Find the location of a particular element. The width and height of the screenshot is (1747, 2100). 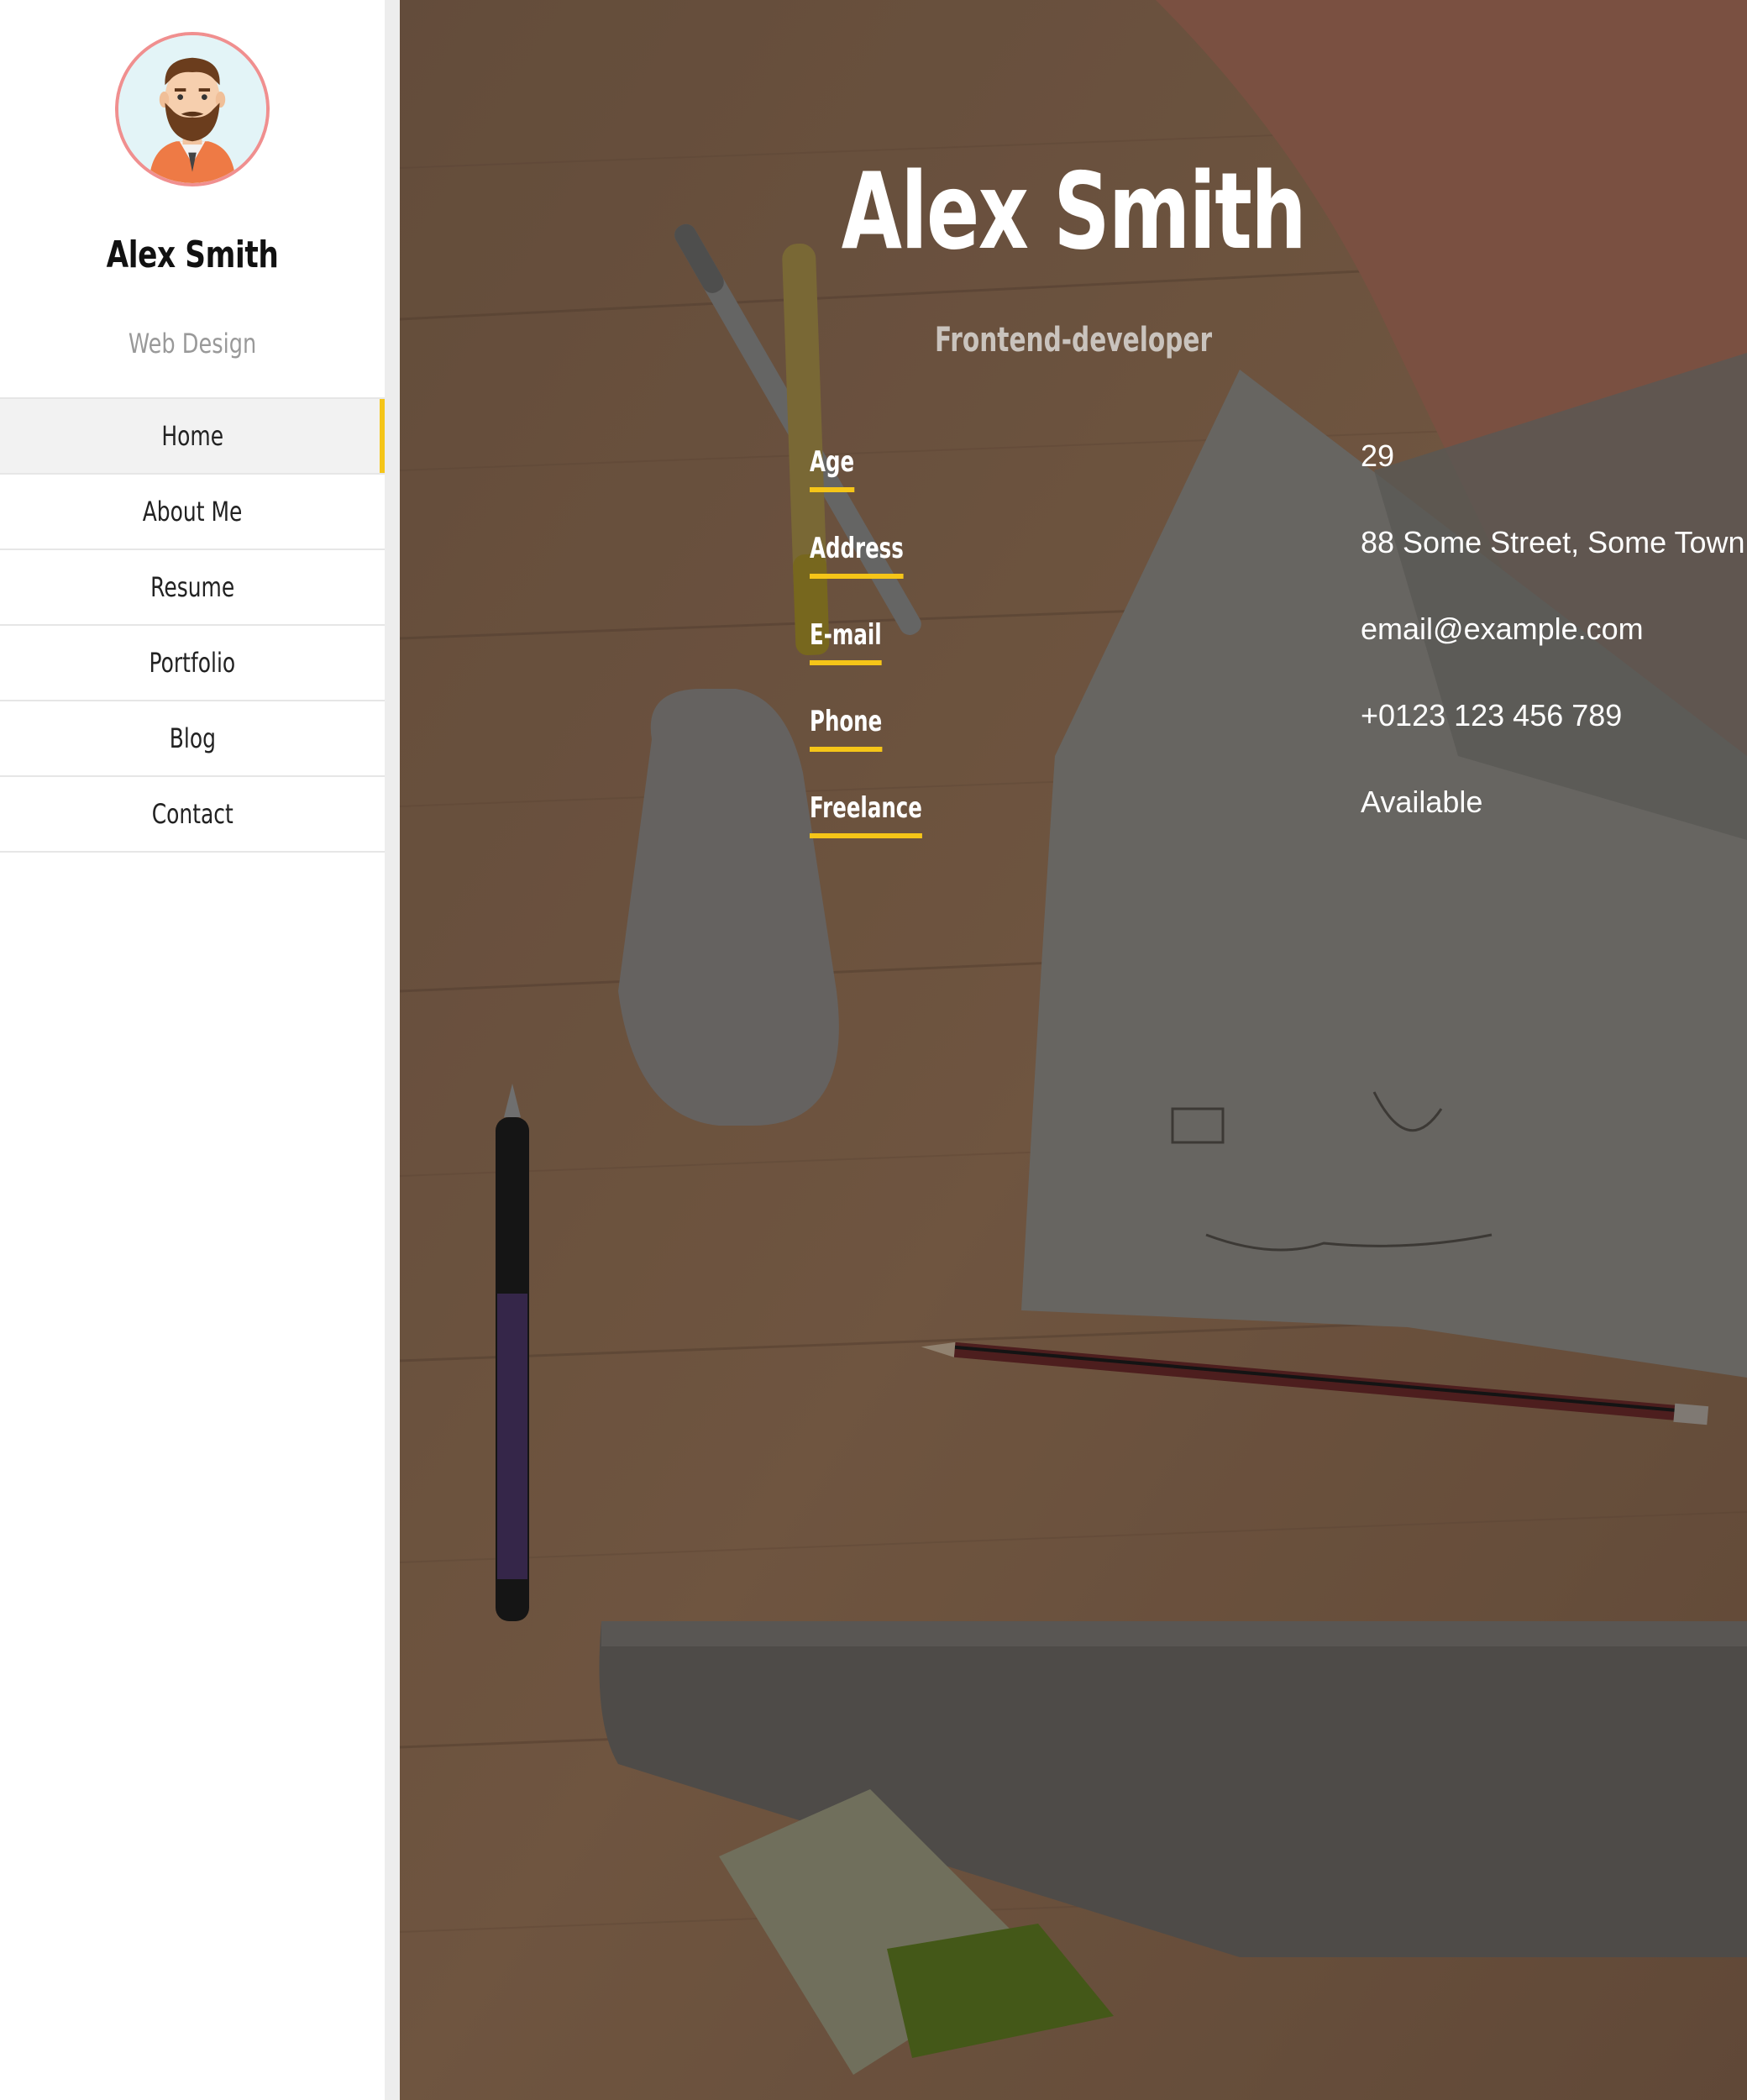

nav-item-home: Home is located at coordinates (192, 437).